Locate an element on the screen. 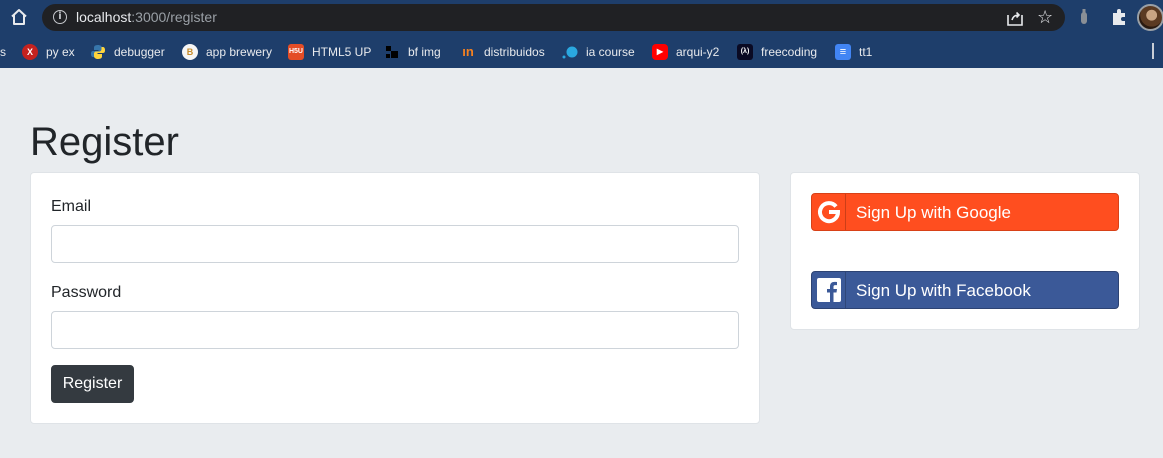 Image resolution: width=1163 pixels, height=458 pixels. url-text: localhost:3000/register is located at coordinates (146, 17).